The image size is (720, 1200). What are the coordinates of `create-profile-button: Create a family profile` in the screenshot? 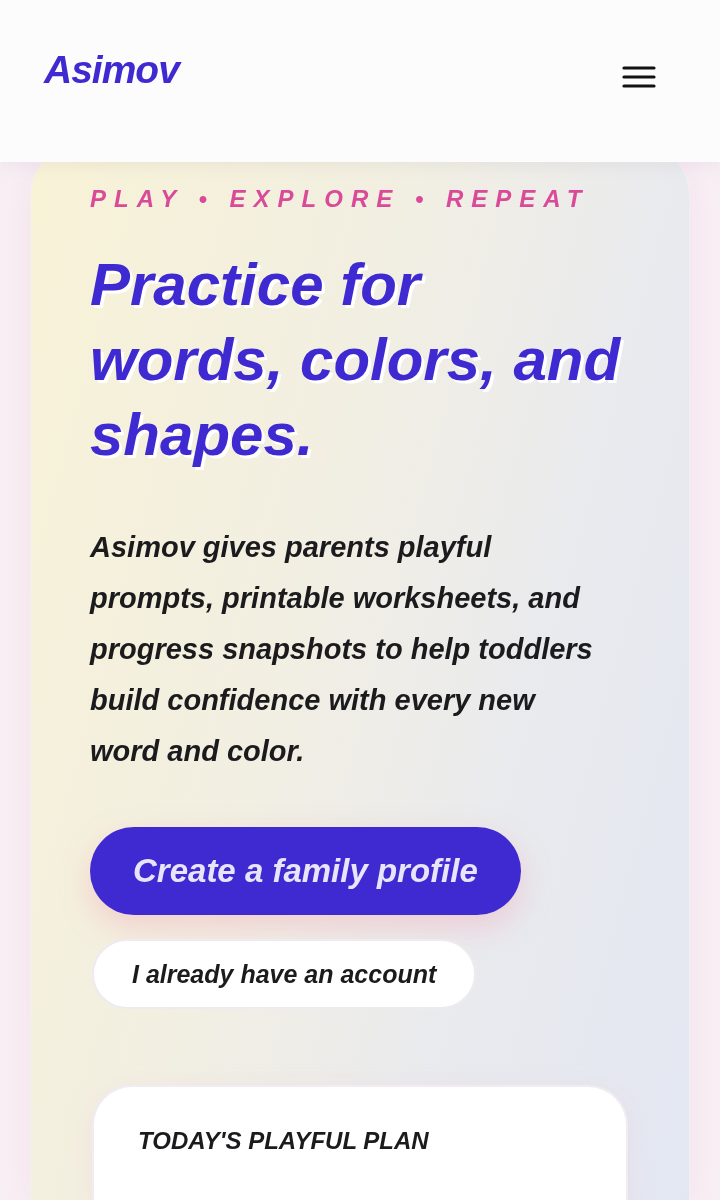 It's located at (305, 871).